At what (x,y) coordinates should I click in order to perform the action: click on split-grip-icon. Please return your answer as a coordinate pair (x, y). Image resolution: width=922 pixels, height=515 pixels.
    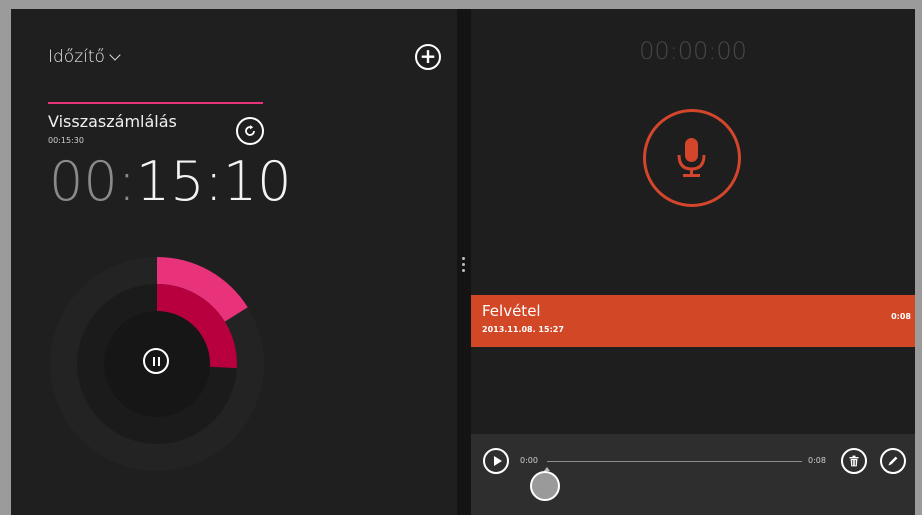
    Looking at the image, I should click on (464, 266).